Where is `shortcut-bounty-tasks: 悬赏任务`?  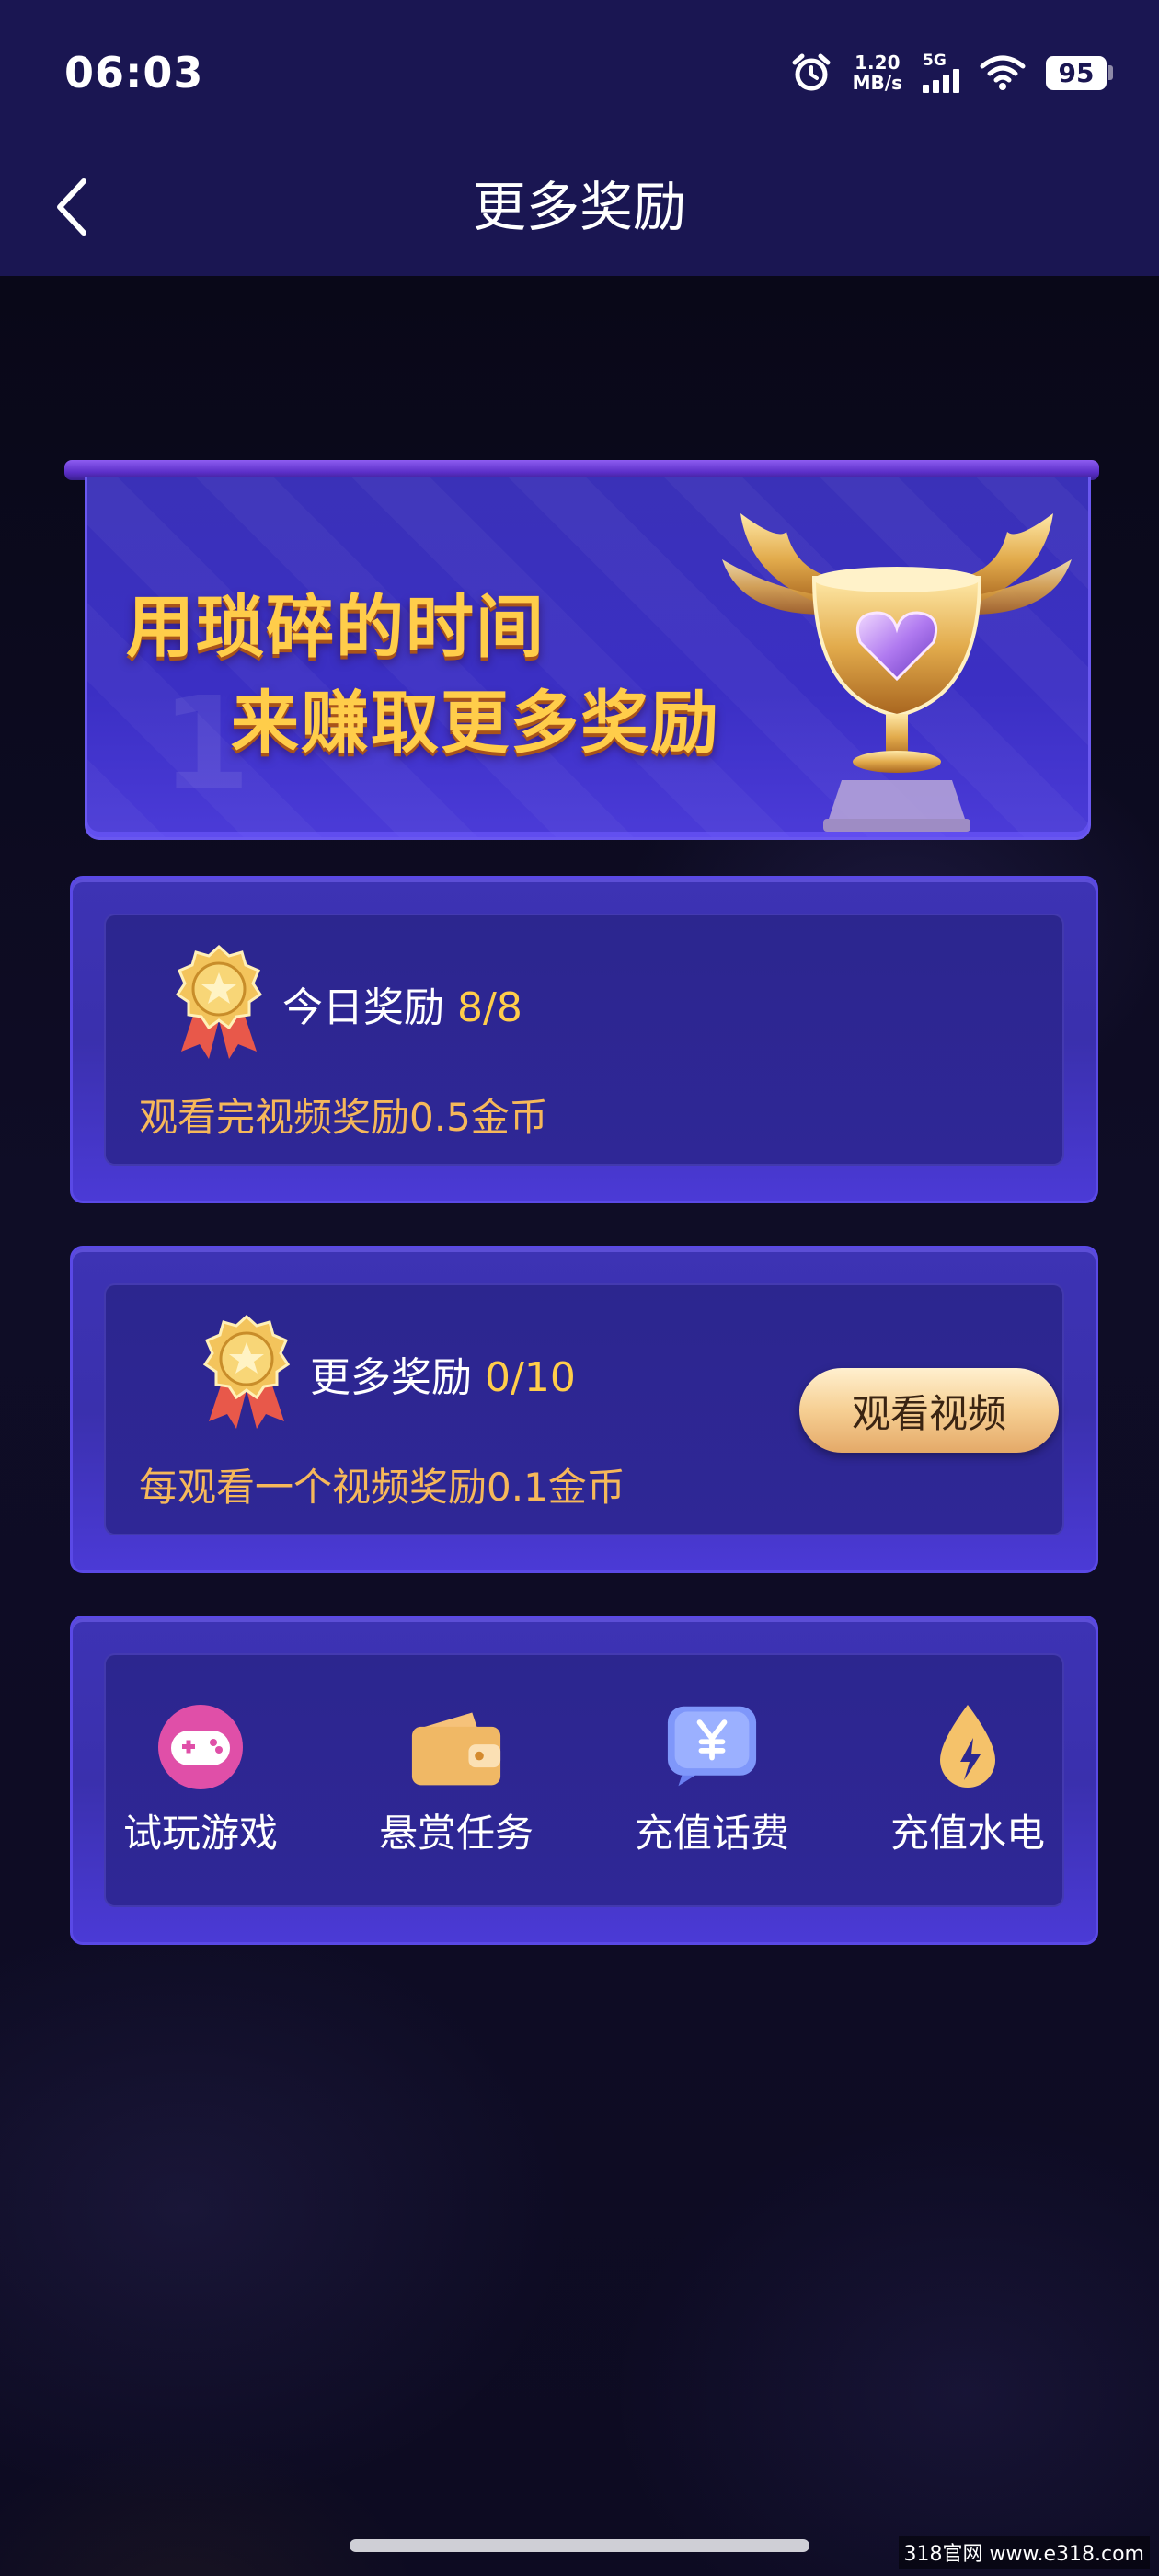 shortcut-bounty-tasks: 悬赏任务 is located at coordinates (456, 1779).